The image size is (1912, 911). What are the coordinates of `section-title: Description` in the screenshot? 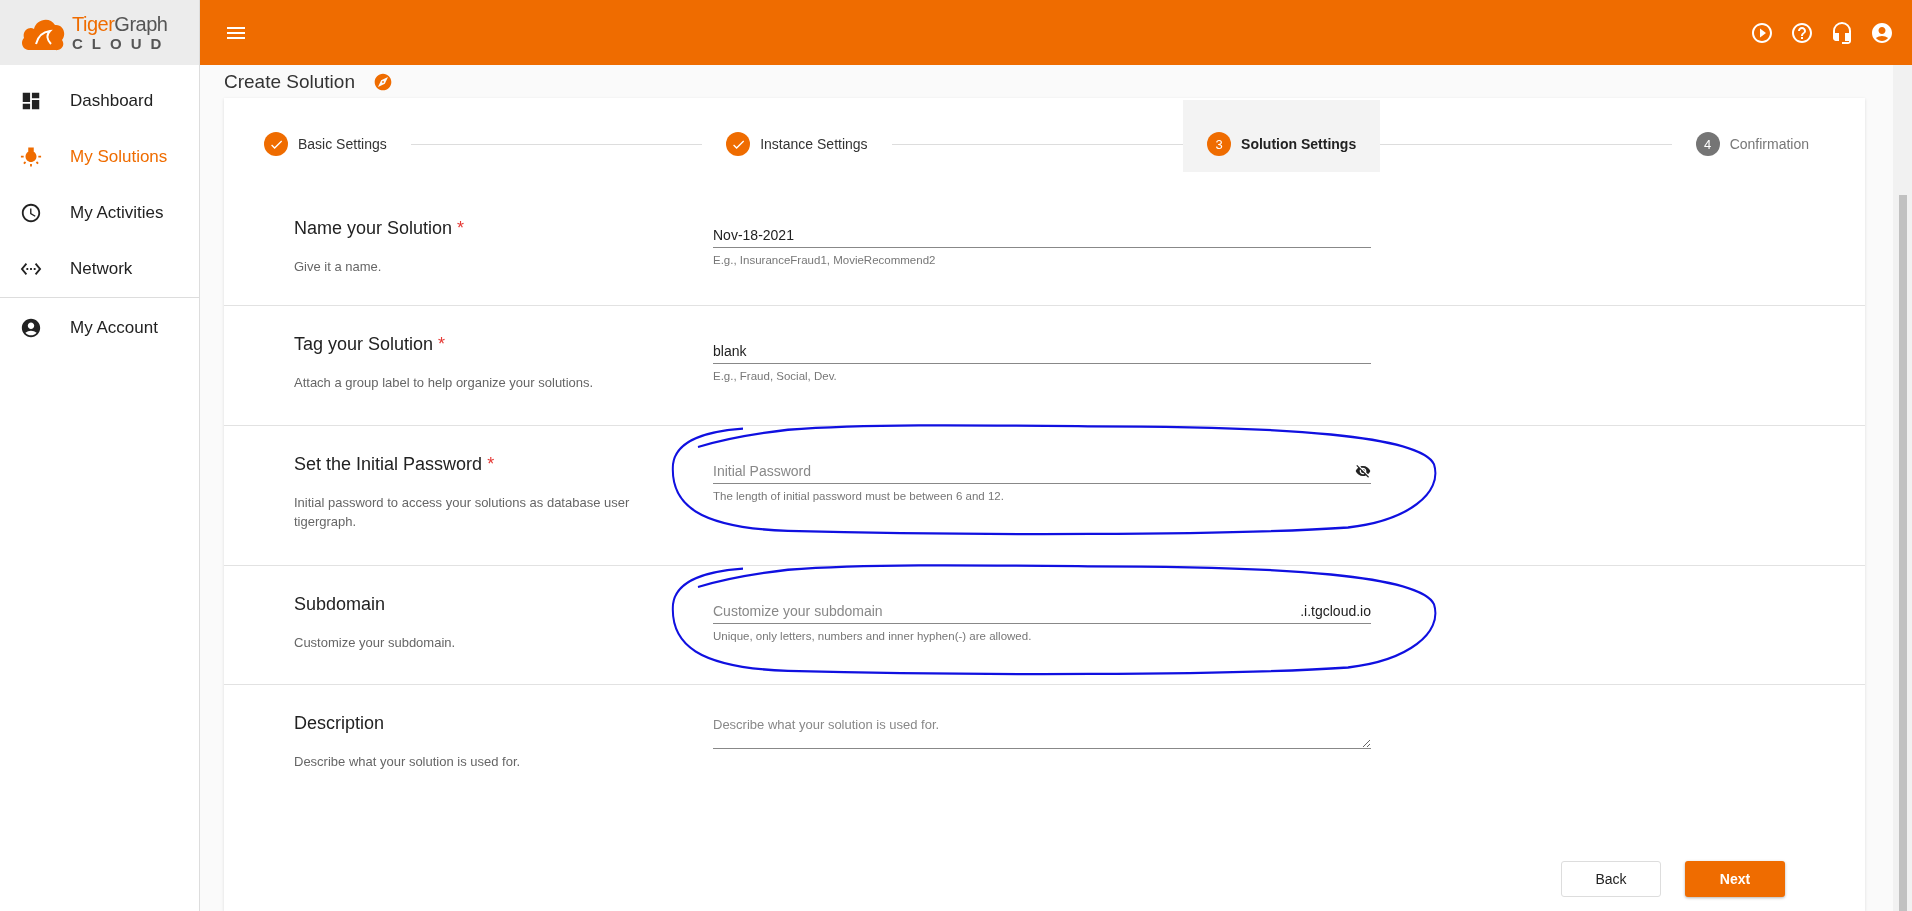 It's located at (340, 723).